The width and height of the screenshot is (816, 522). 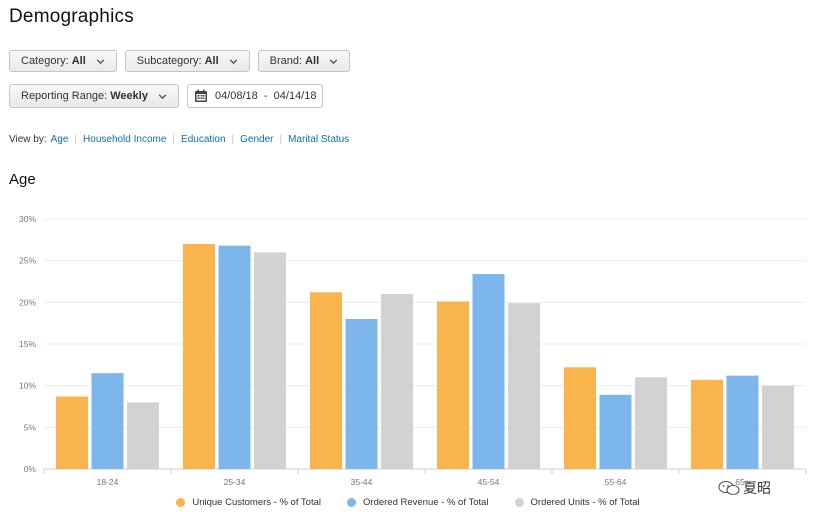 I want to click on x-tick-label: 35-44, so click(x=362, y=482).